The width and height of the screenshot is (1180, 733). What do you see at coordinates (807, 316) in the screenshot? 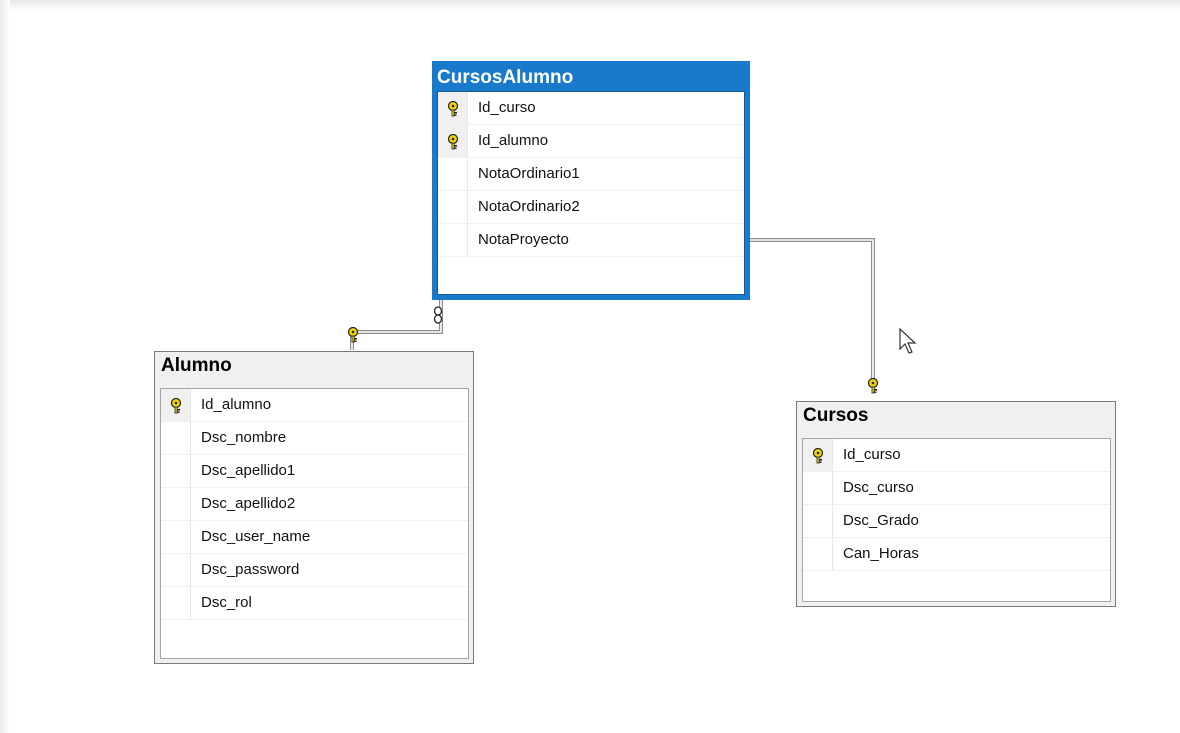
I see `relationship-cursos-cursosalumno` at bounding box center [807, 316].